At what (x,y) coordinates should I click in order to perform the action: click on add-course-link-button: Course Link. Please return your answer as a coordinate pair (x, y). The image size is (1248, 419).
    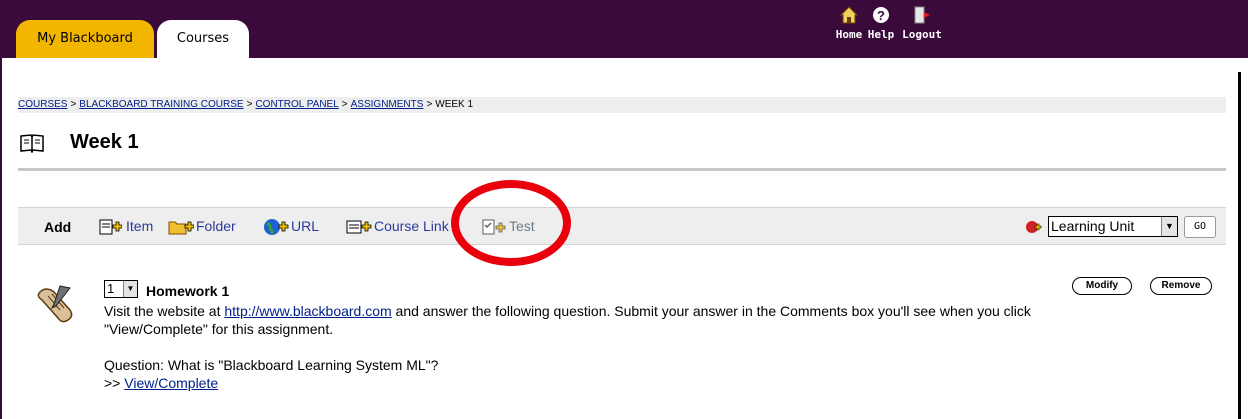
    Looking at the image, I should click on (411, 227).